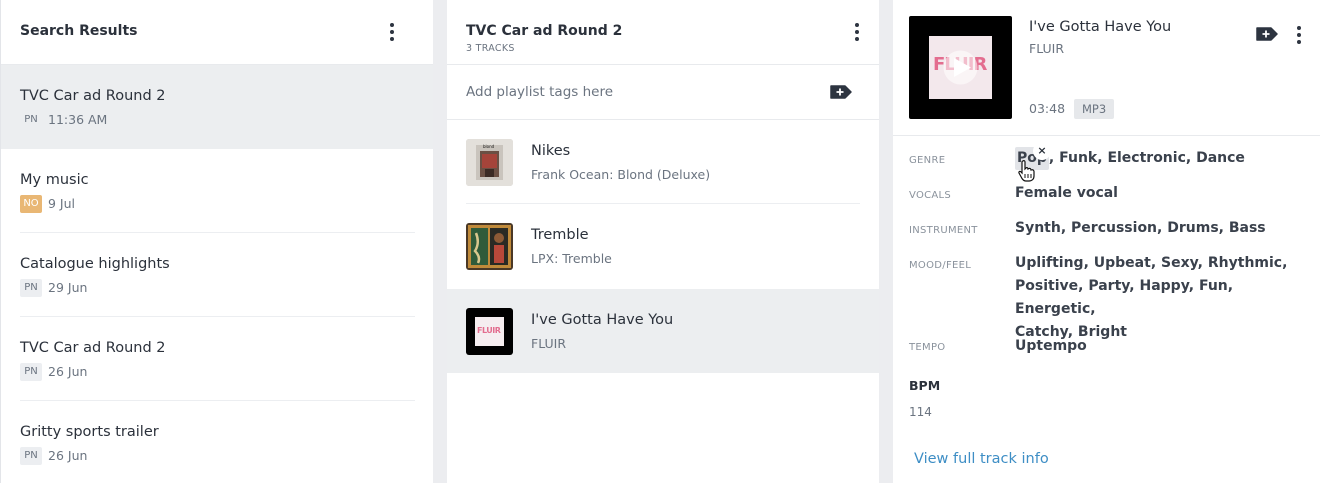 This screenshot has height=483, width=1320. What do you see at coordinates (1108, 286) in the screenshot?
I see `mood-tag: Party` at bounding box center [1108, 286].